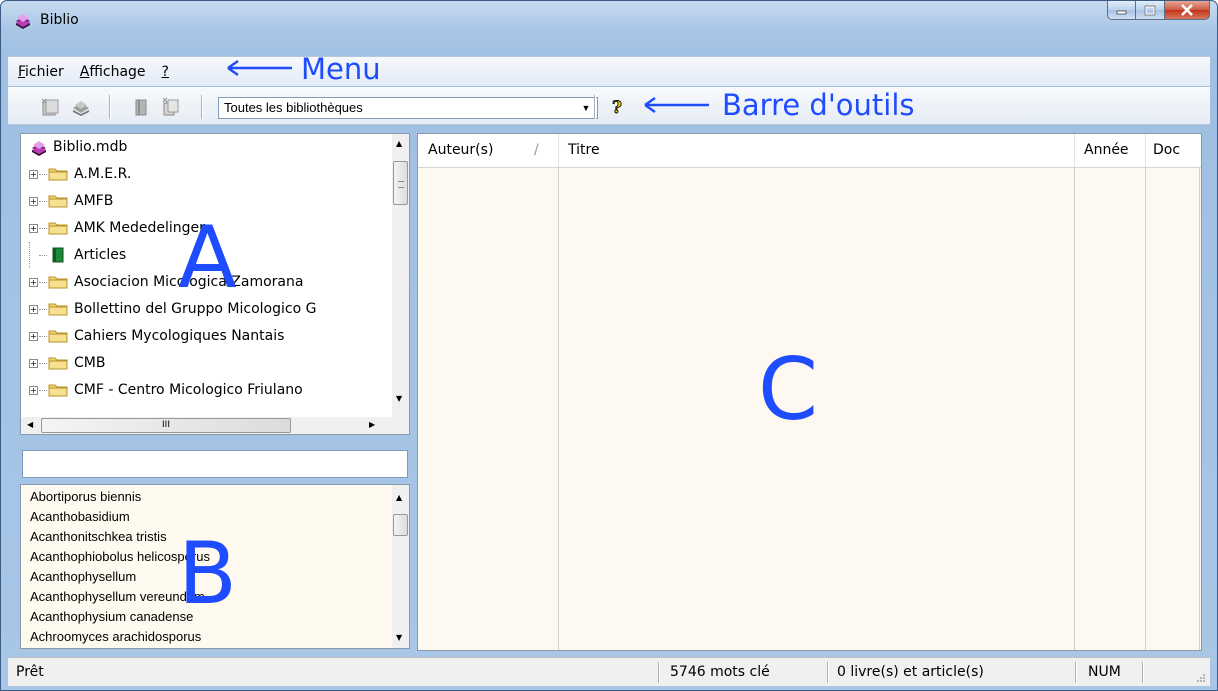 This screenshot has height=691, width=1218. Describe the element at coordinates (111, 616) in the screenshot. I see `keyword-list-item: Acanthophysium canadense` at that location.